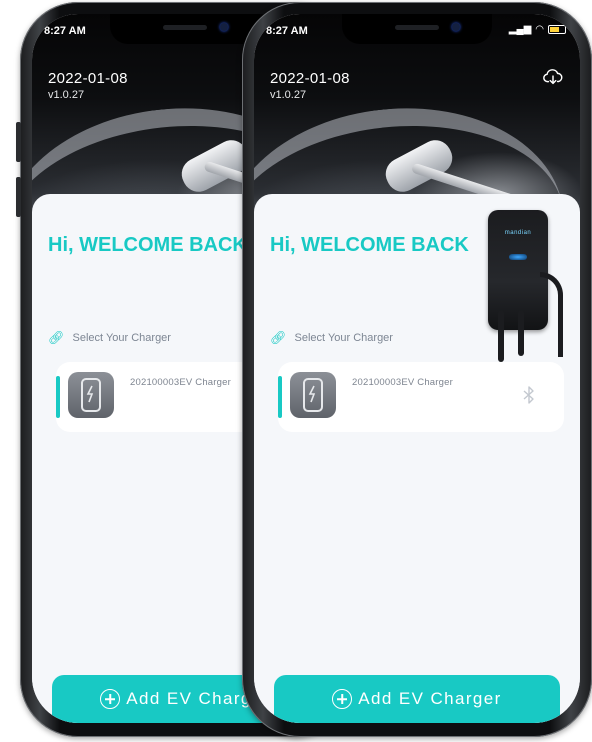 Image resolution: width=592 pixels, height=742 pixels. What do you see at coordinates (518, 233) in the screenshot?
I see `wallbox-brand: mandian` at bounding box center [518, 233].